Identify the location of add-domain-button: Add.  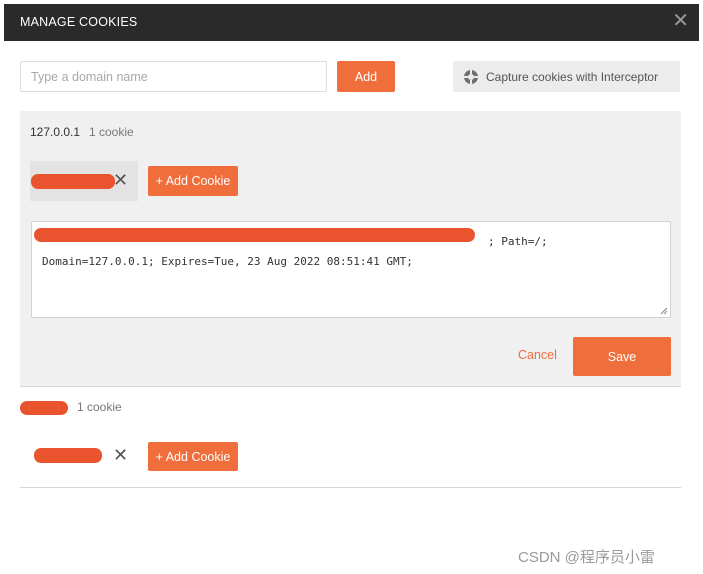
(366, 76).